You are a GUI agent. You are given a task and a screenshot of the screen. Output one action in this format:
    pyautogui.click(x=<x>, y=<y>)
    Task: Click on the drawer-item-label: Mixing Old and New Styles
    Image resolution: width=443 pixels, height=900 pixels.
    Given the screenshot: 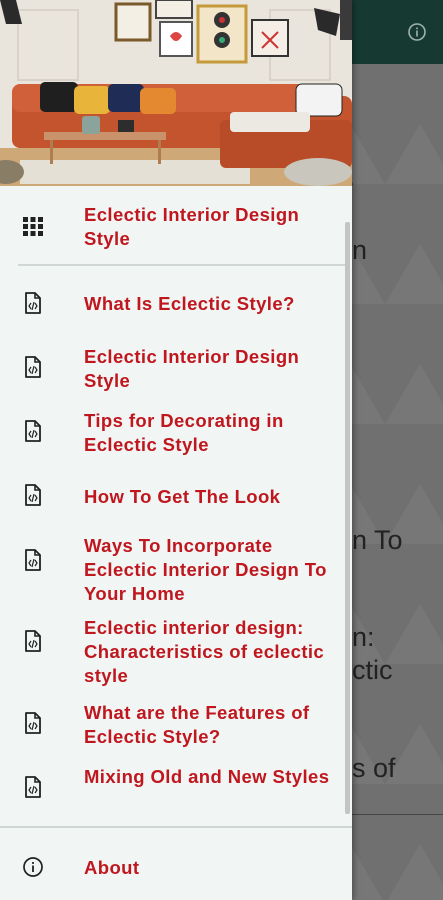 What is the action you would take?
    pyautogui.click(x=207, y=776)
    